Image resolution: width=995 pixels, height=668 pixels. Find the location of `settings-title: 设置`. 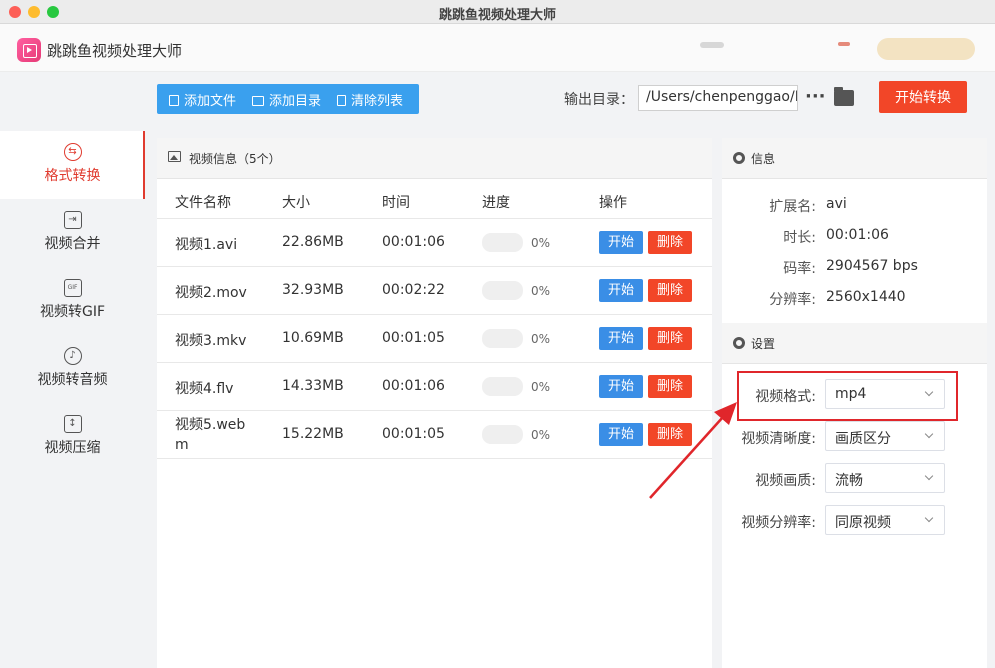

settings-title: 设置 is located at coordinates (763, 344).